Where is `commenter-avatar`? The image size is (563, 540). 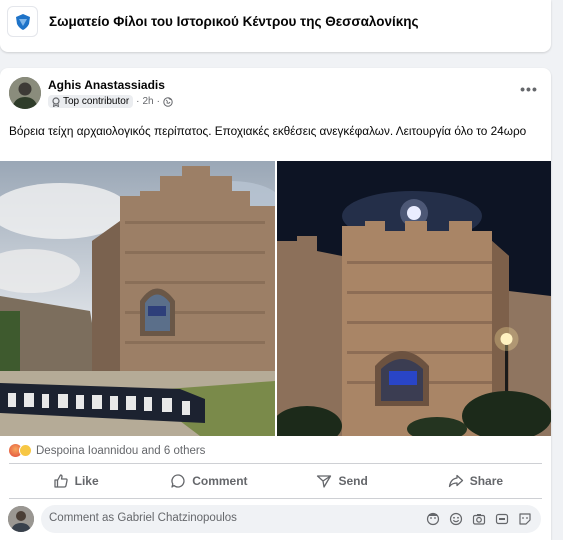
commenter-avatar is located at coordinates (21, 519).